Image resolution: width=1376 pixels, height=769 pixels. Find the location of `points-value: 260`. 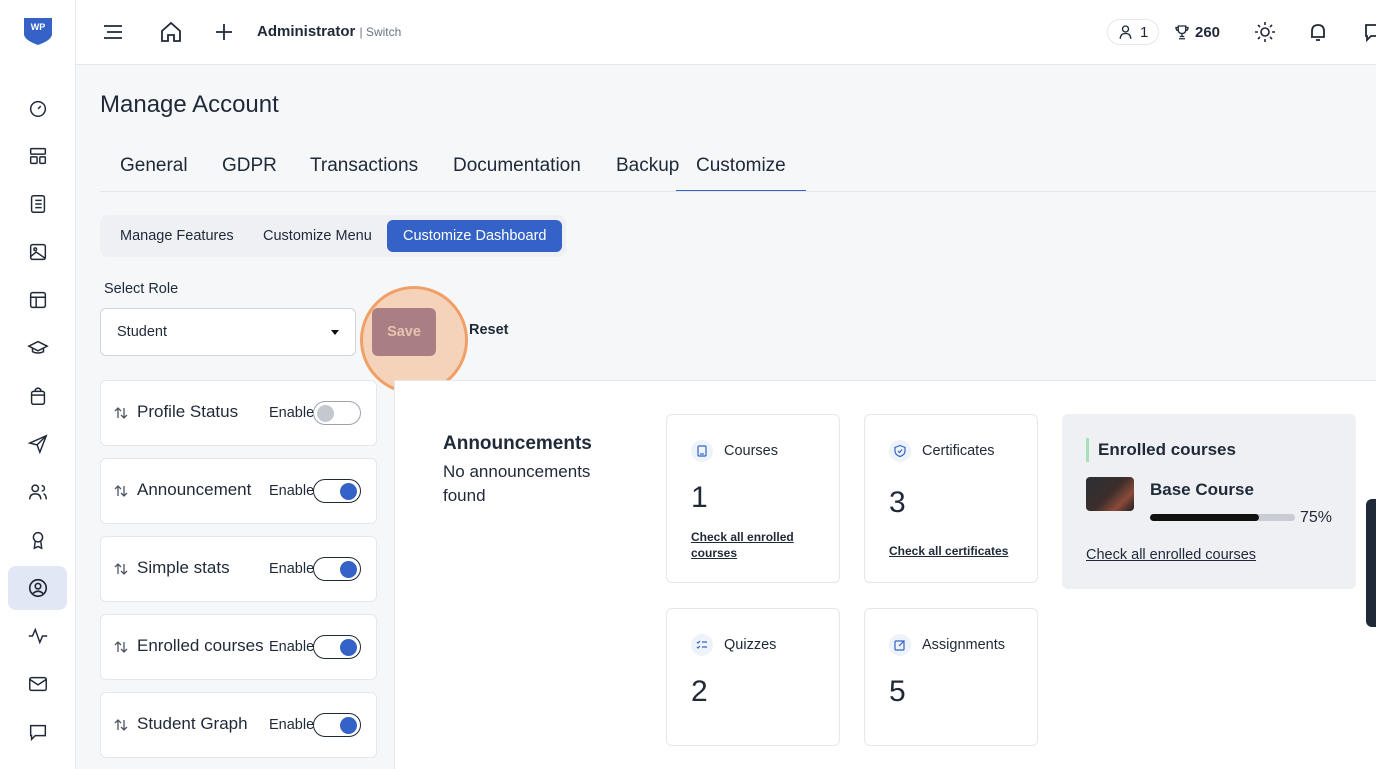

points-value: 260 is located at coordinates (1208, 32).